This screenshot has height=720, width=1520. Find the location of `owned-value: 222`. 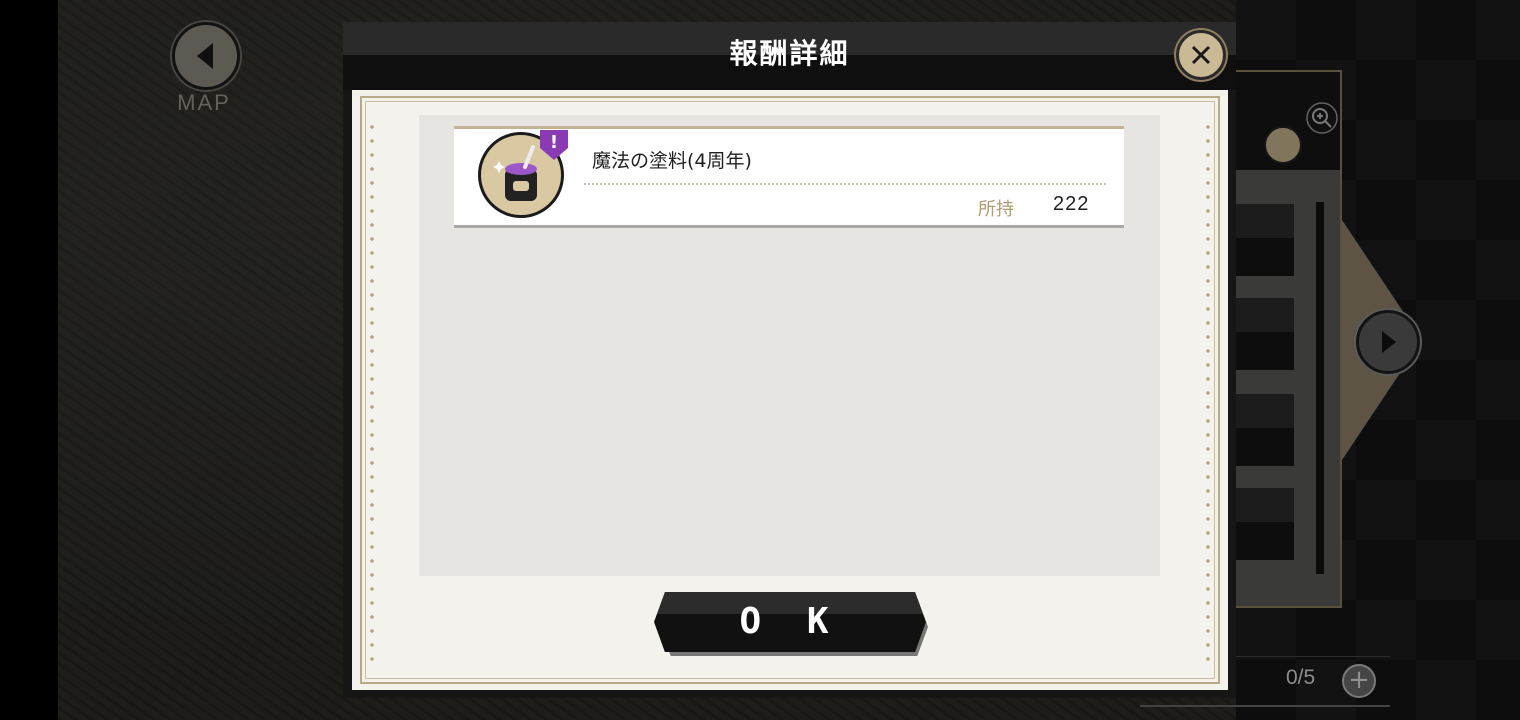

owned-value: 222 is located at coordinates (1071, 204).